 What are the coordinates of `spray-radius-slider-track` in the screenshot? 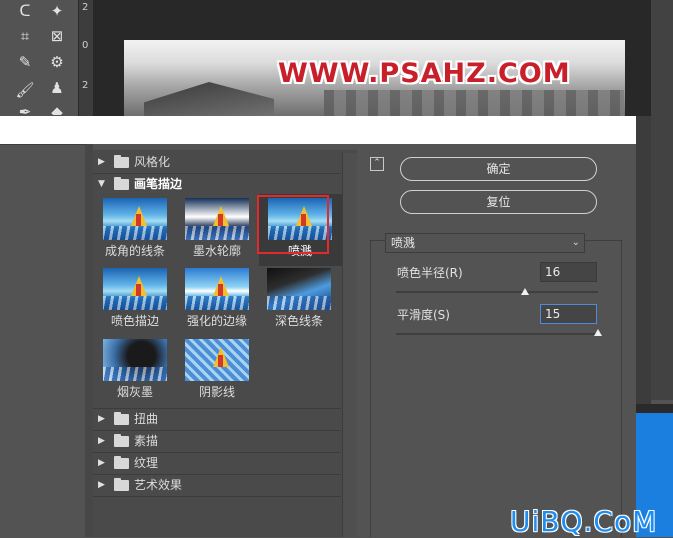 It's located at (497, 292).